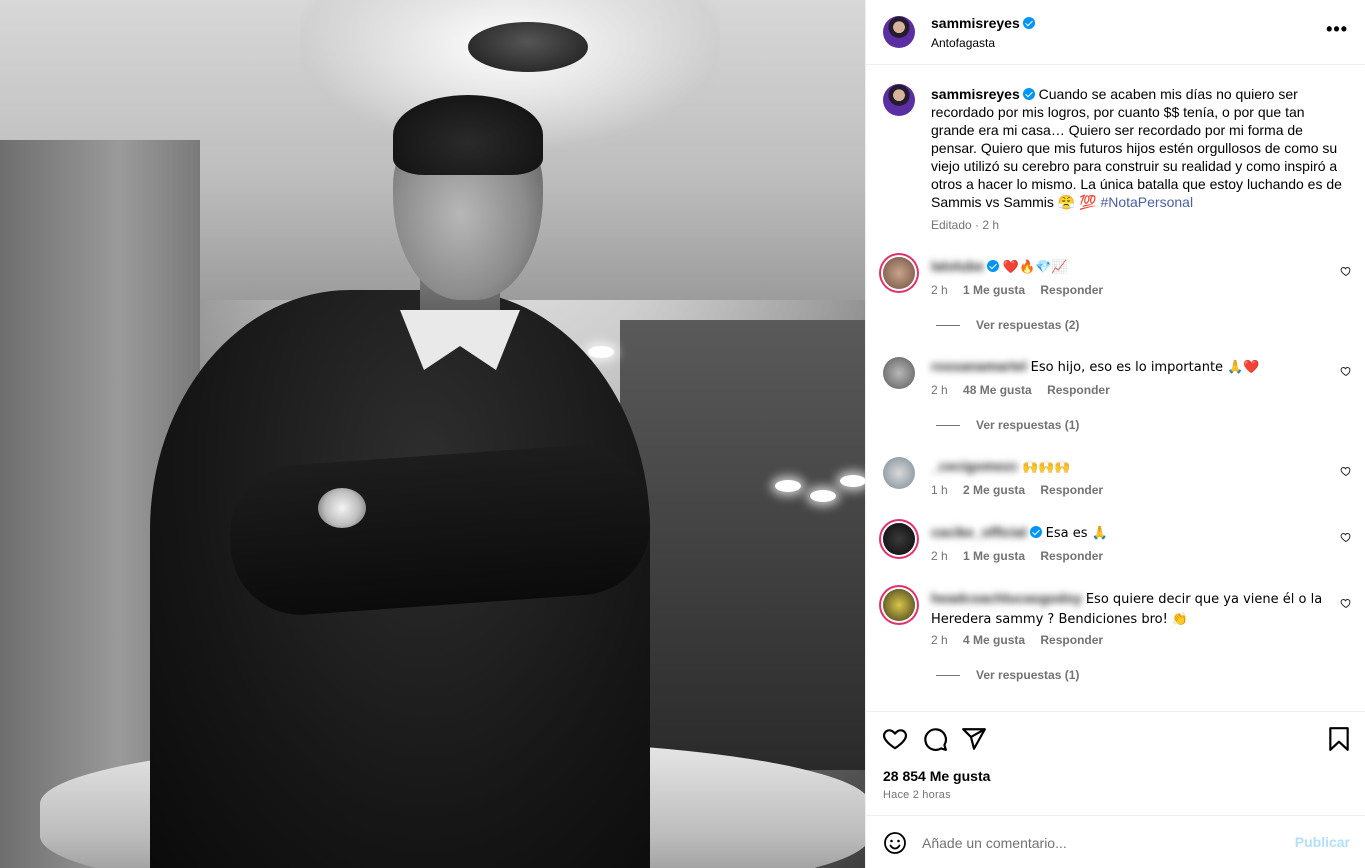 The width and height of the screenshot is (1365, 868). Describe the element at coordinates (974, 466) in the screenshot. I see `comment-username: _cecigomezc` at that location.